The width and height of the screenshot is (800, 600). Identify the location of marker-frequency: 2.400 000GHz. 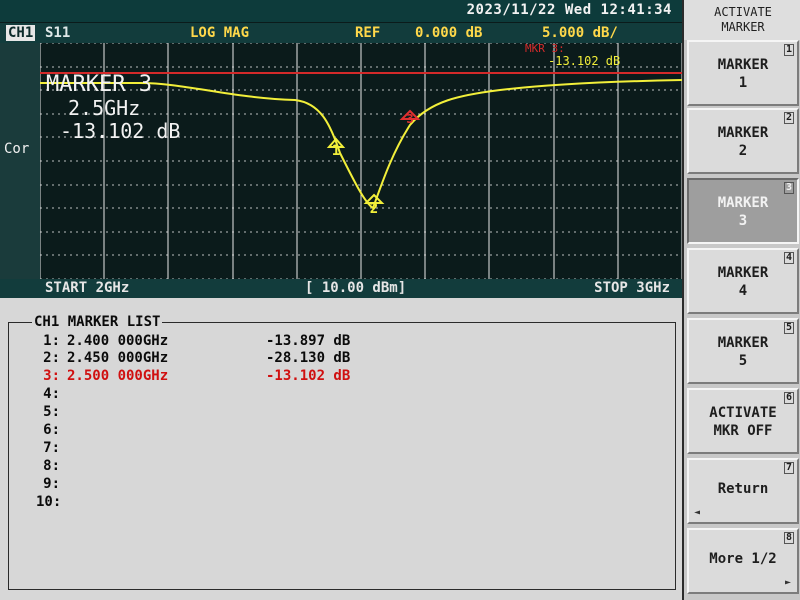
(118, 341).